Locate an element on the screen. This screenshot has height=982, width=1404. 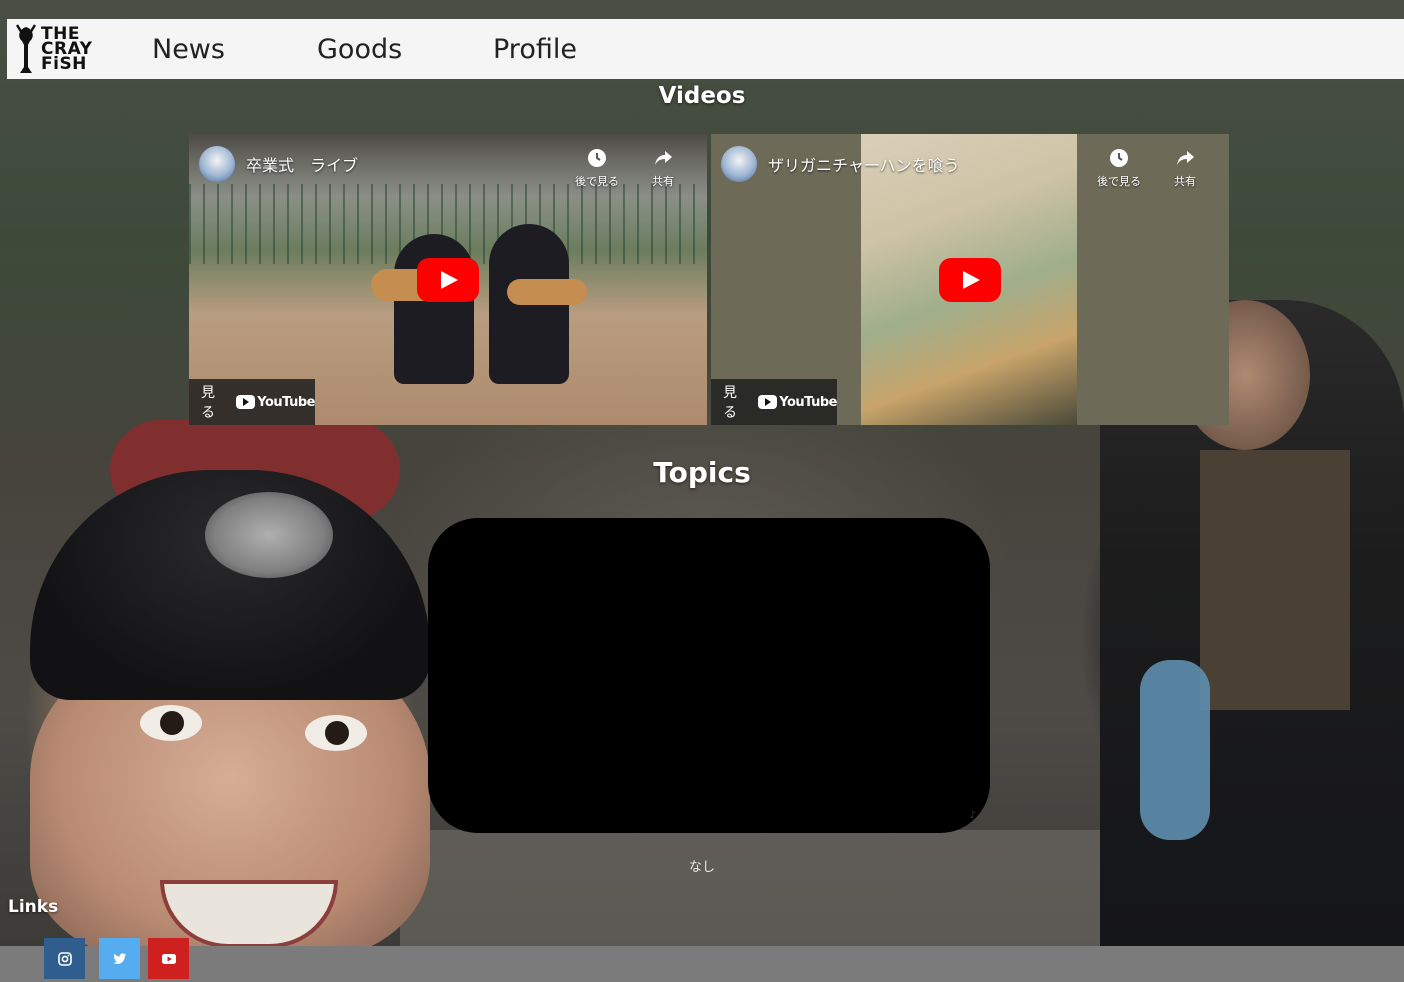
video-embed-2: ザリガニチャーハンを喰う 後で見る 共有 見る YouTube is located at coordinates (970, 279).